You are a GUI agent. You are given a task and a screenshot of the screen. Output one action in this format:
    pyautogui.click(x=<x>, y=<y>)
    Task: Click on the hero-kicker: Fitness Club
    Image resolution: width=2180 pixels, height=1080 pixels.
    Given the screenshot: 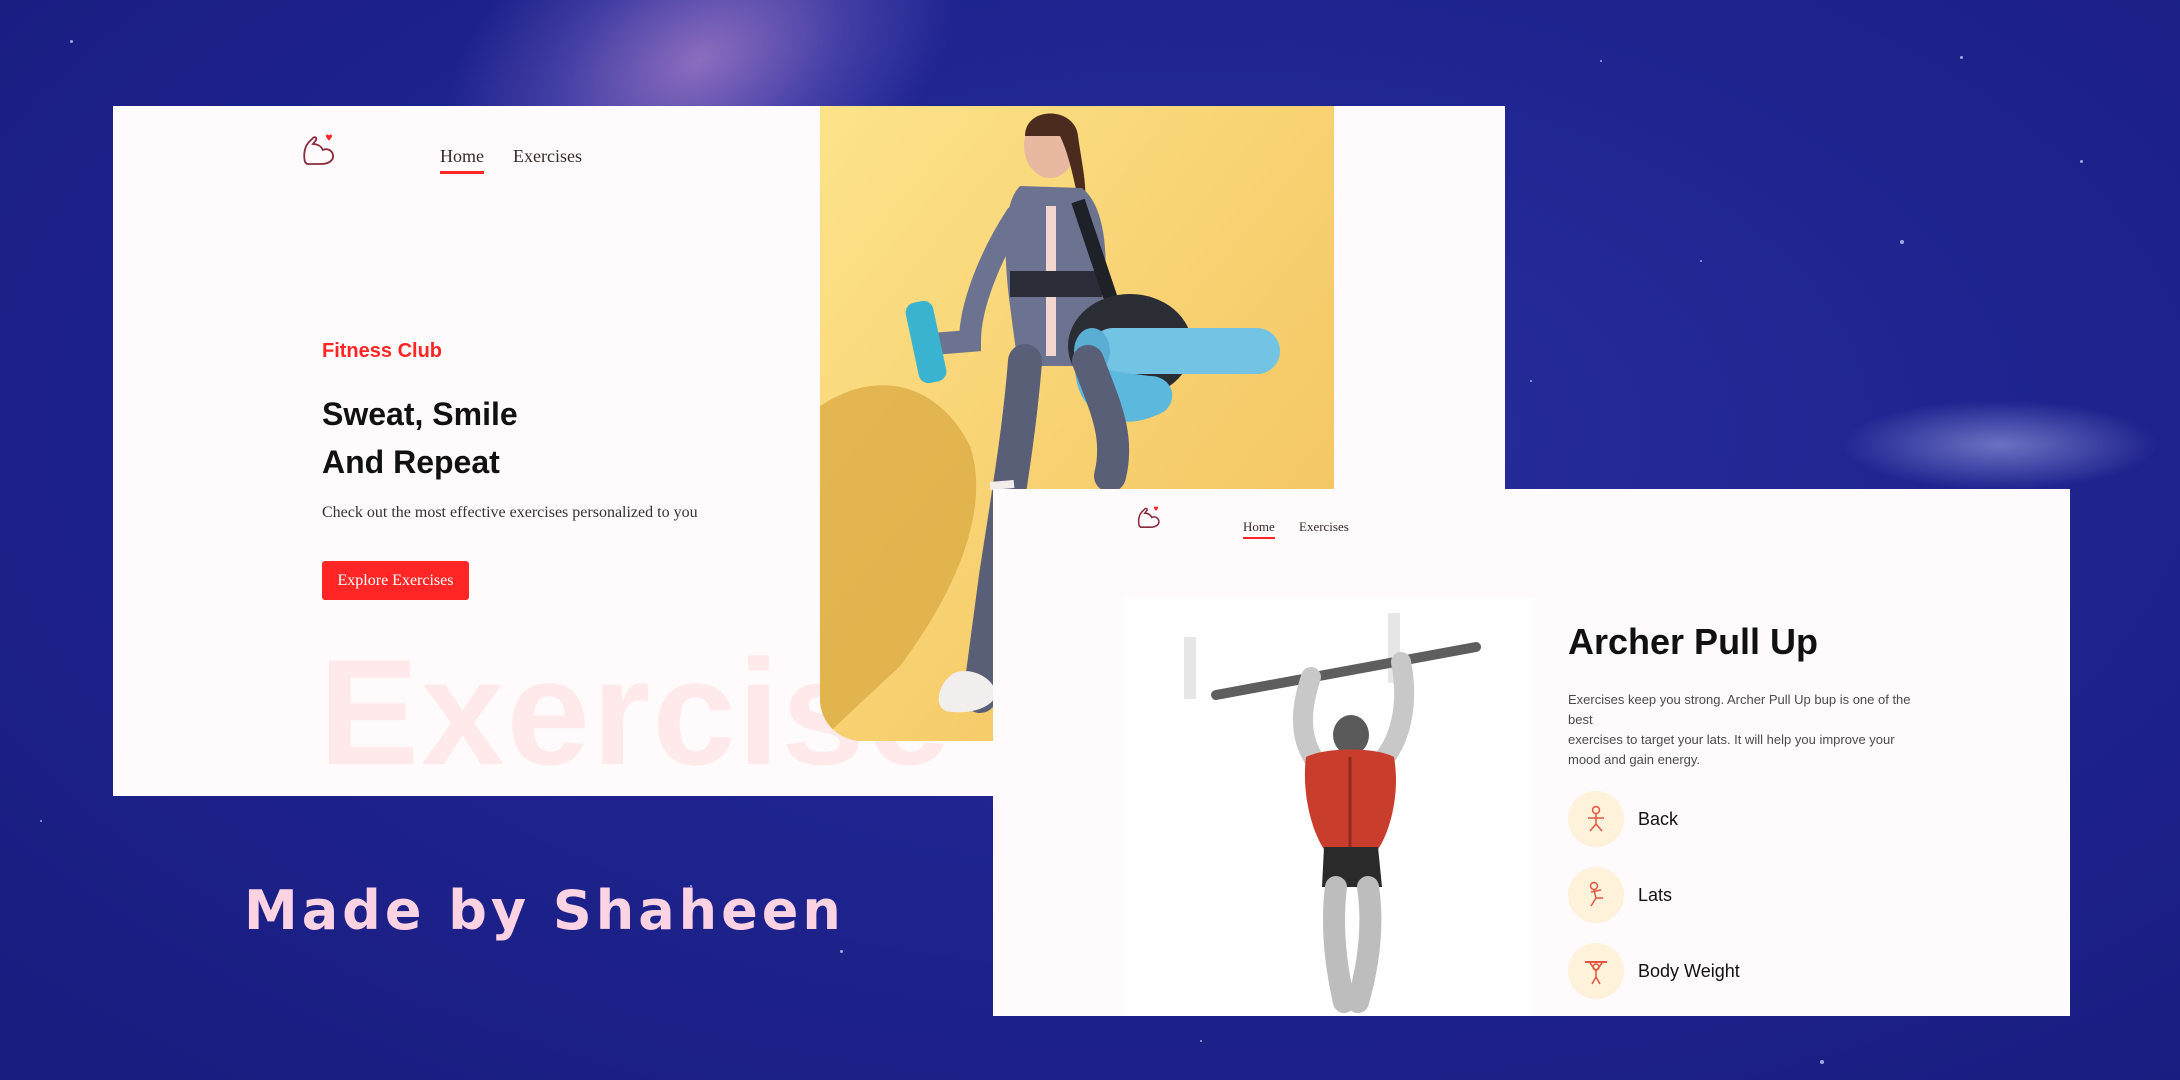 What is the action you would take?
    pyautogui.click(x=382, y=351)
    